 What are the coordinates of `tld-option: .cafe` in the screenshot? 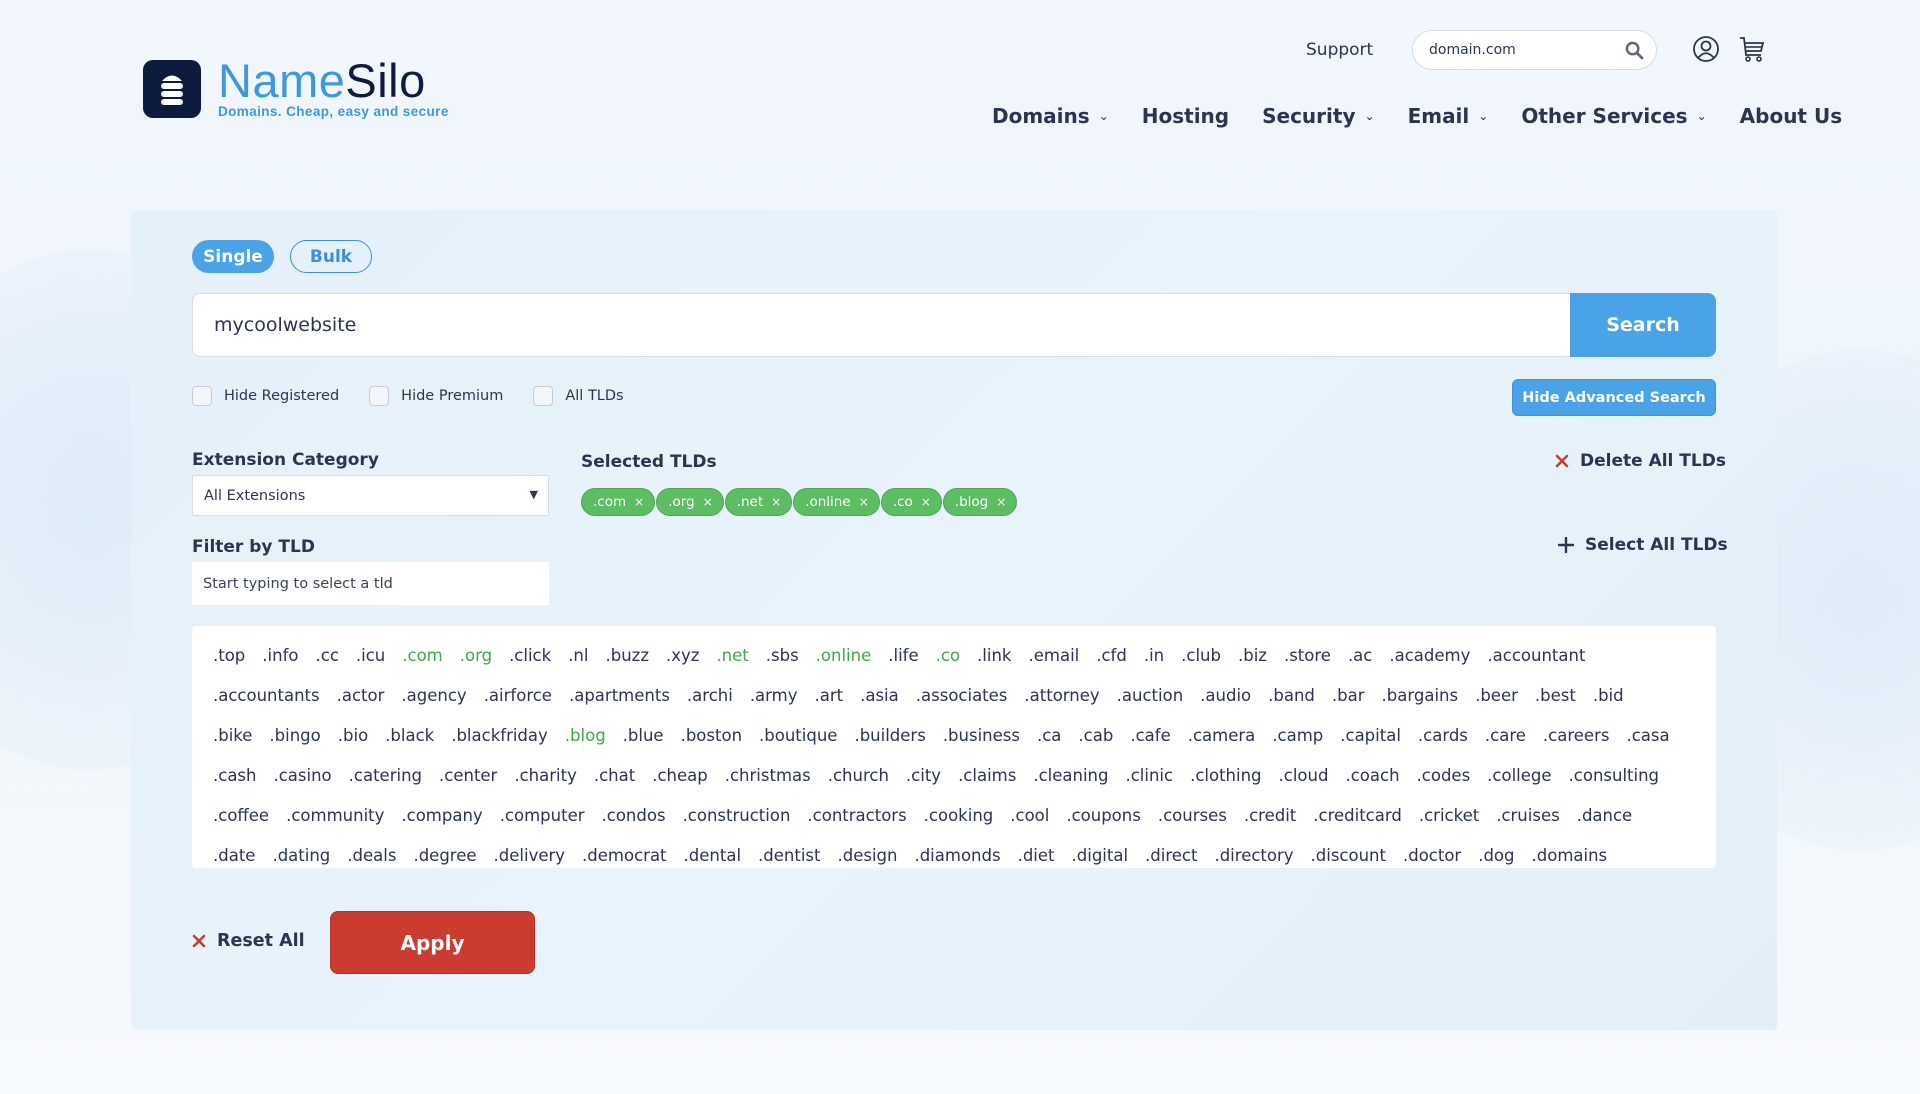 It's located at (1150, 736).